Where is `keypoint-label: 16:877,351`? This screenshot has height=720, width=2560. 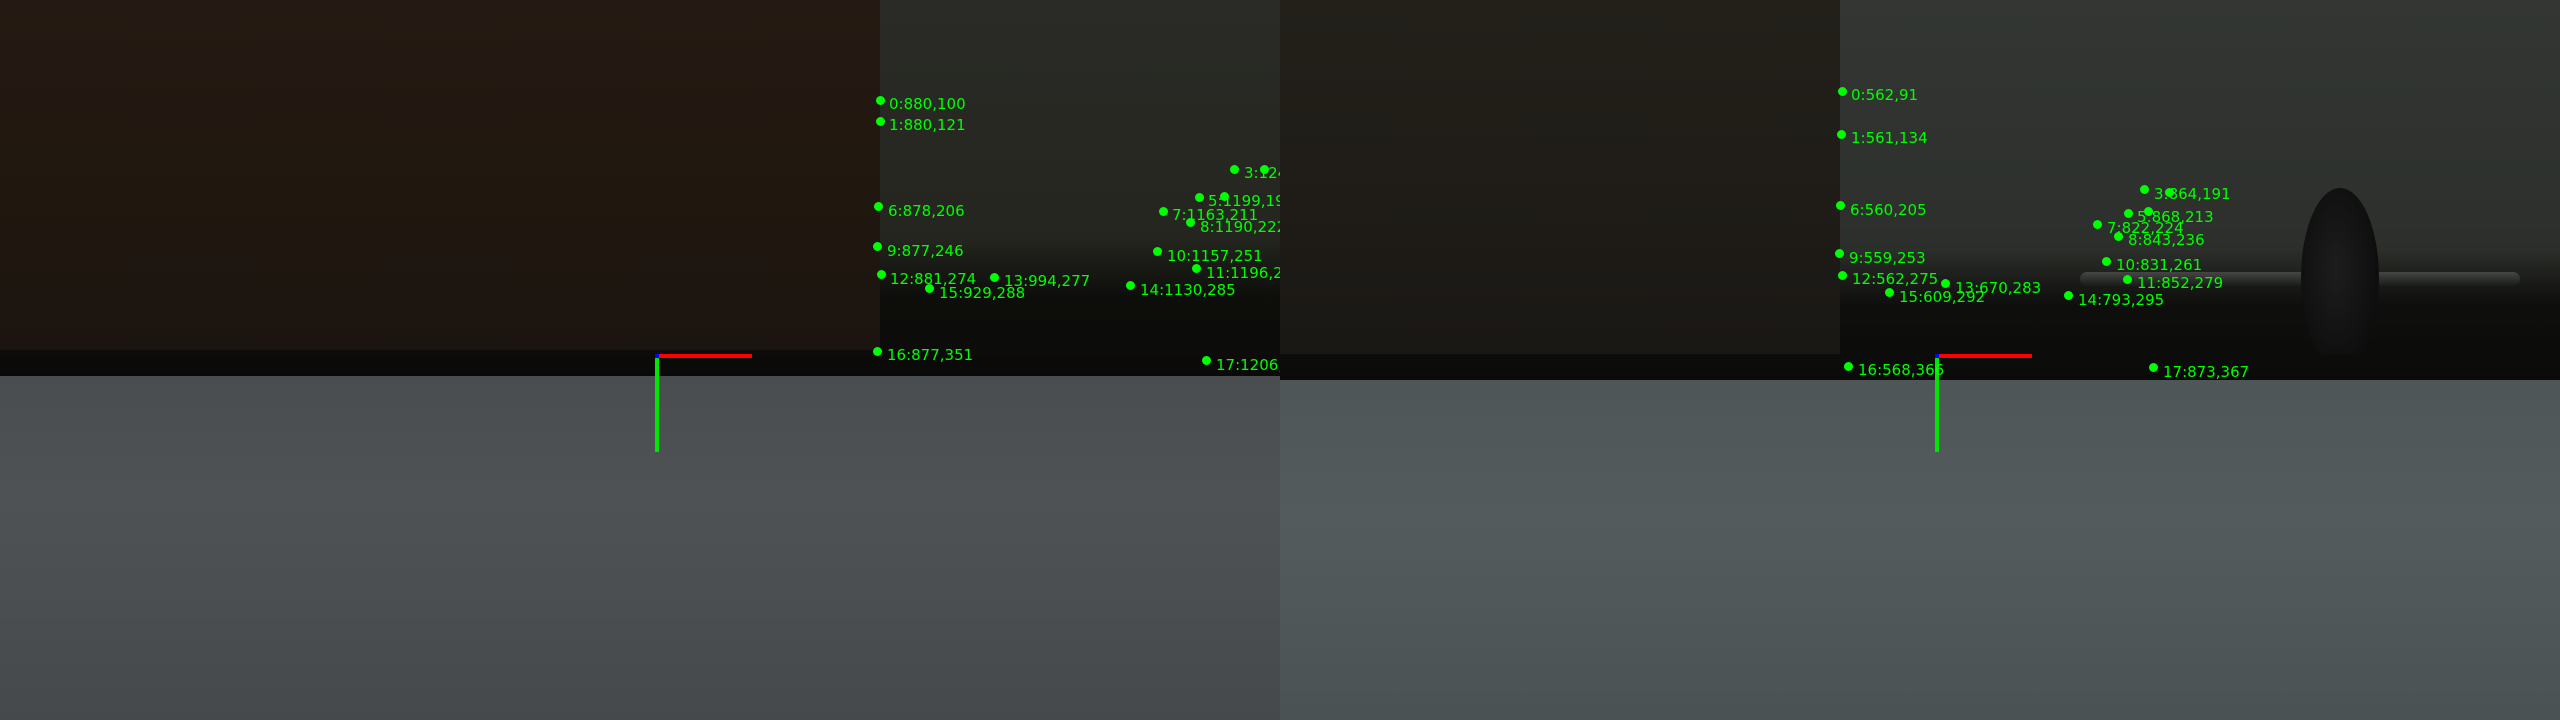 keypoint-label: 16:877,351 is located at coordinates (930, 355).